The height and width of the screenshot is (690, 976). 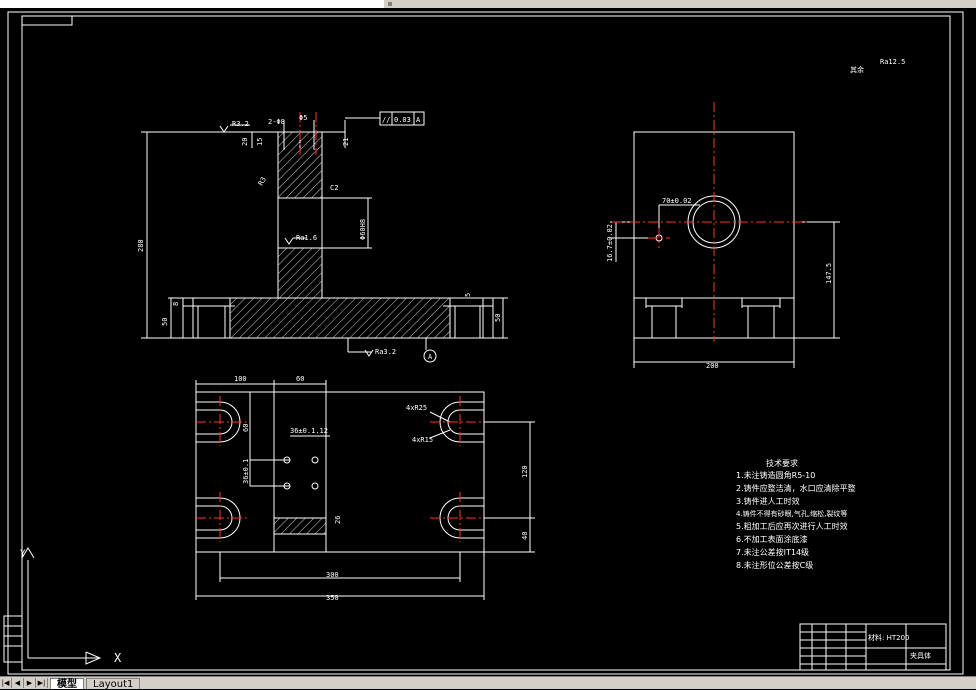 What do you see at coordinates (262, 181) in the screenshot?
I see `dim-r3: R3` at bounding box center [262, 181].